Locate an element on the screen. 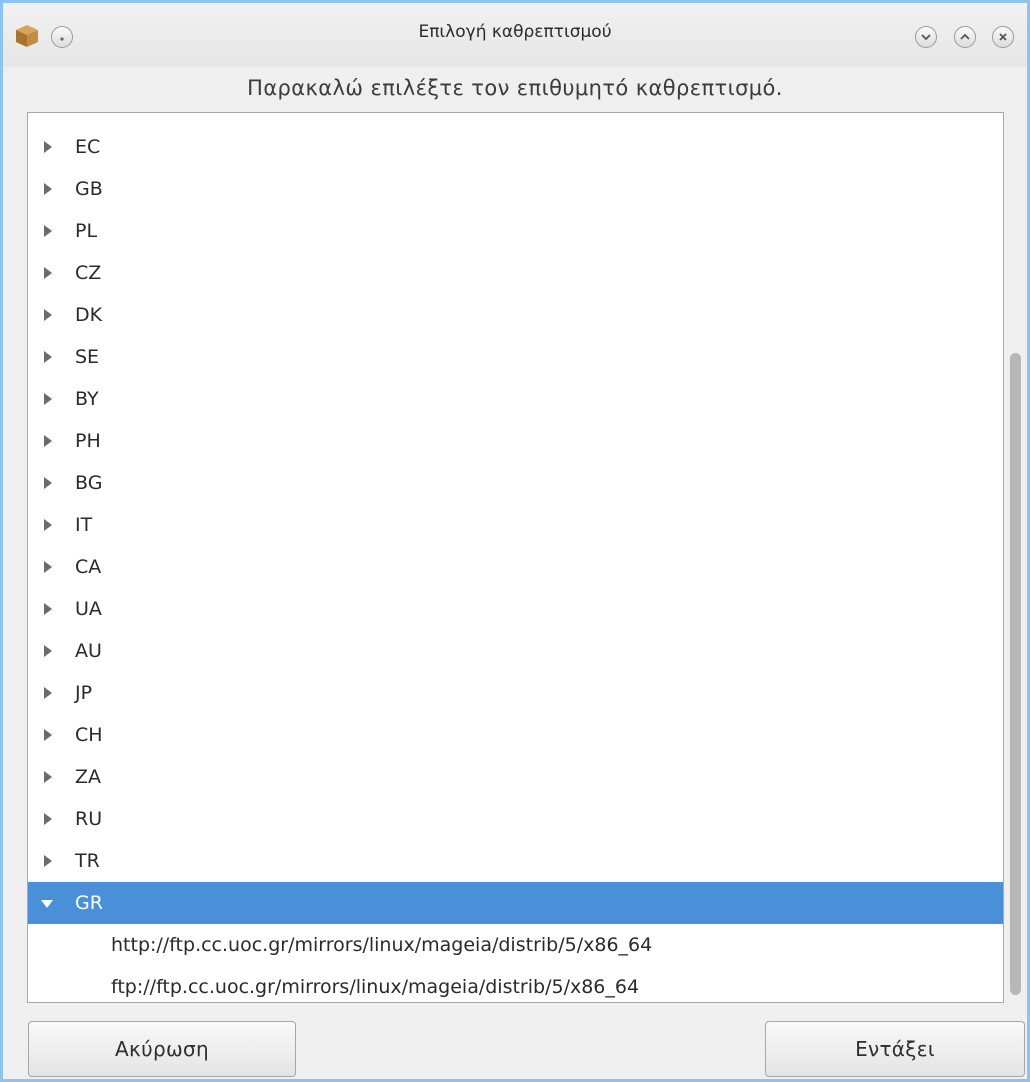  tree-row-ca: CA is located at coordinates (515, 567).